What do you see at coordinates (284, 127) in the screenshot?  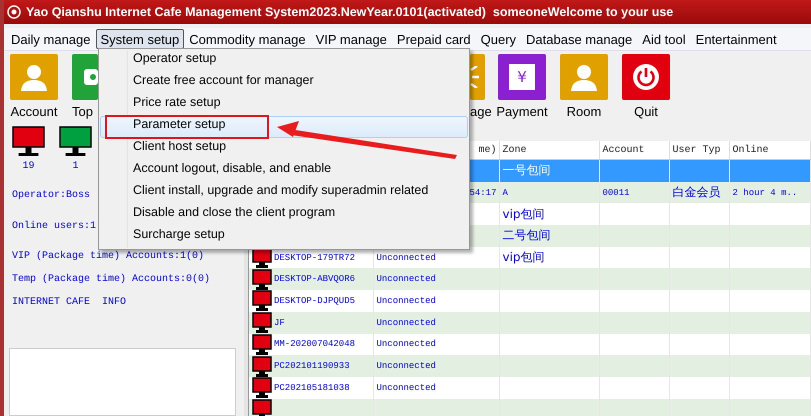 I see `menu-item: Parameter setup` at bounding box center [284, 127].